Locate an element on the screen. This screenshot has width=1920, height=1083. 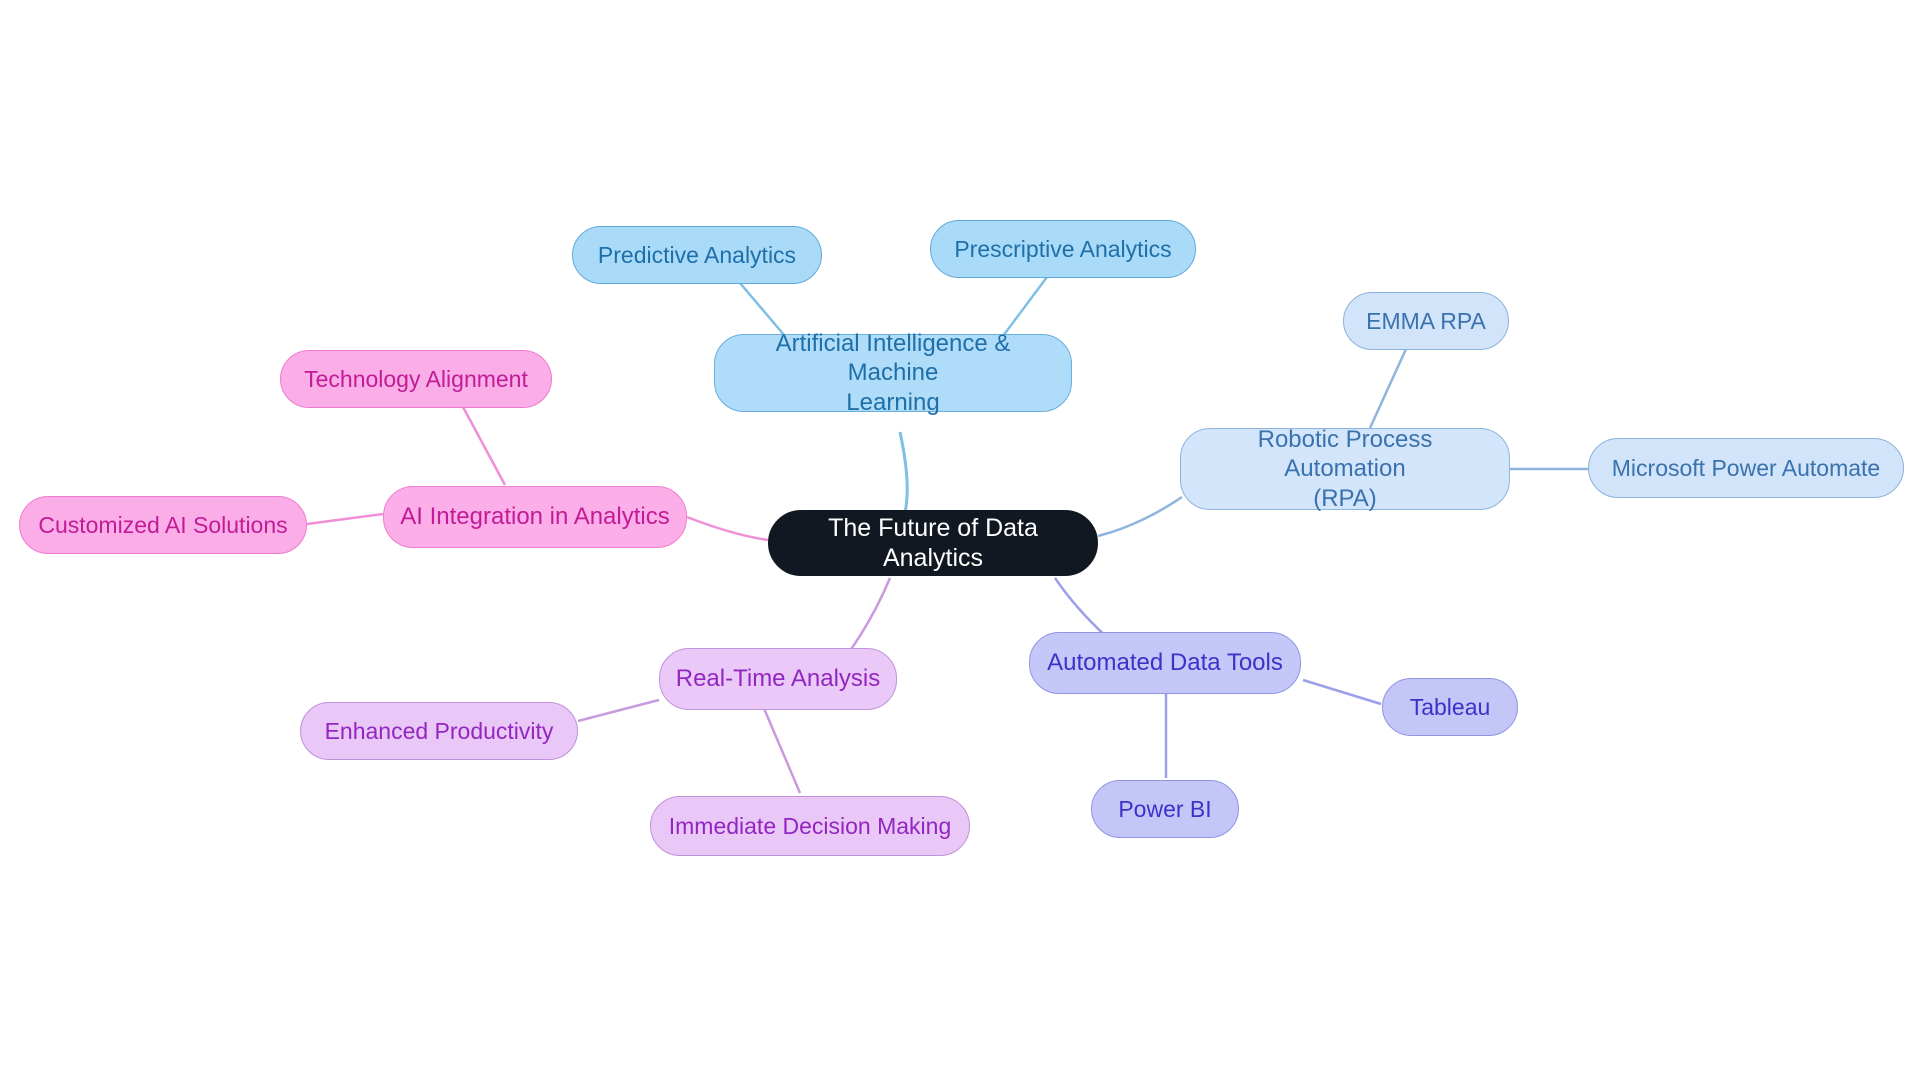
node-technology-alignment-label: Technology Alignment is located at coordinates (416, 378).